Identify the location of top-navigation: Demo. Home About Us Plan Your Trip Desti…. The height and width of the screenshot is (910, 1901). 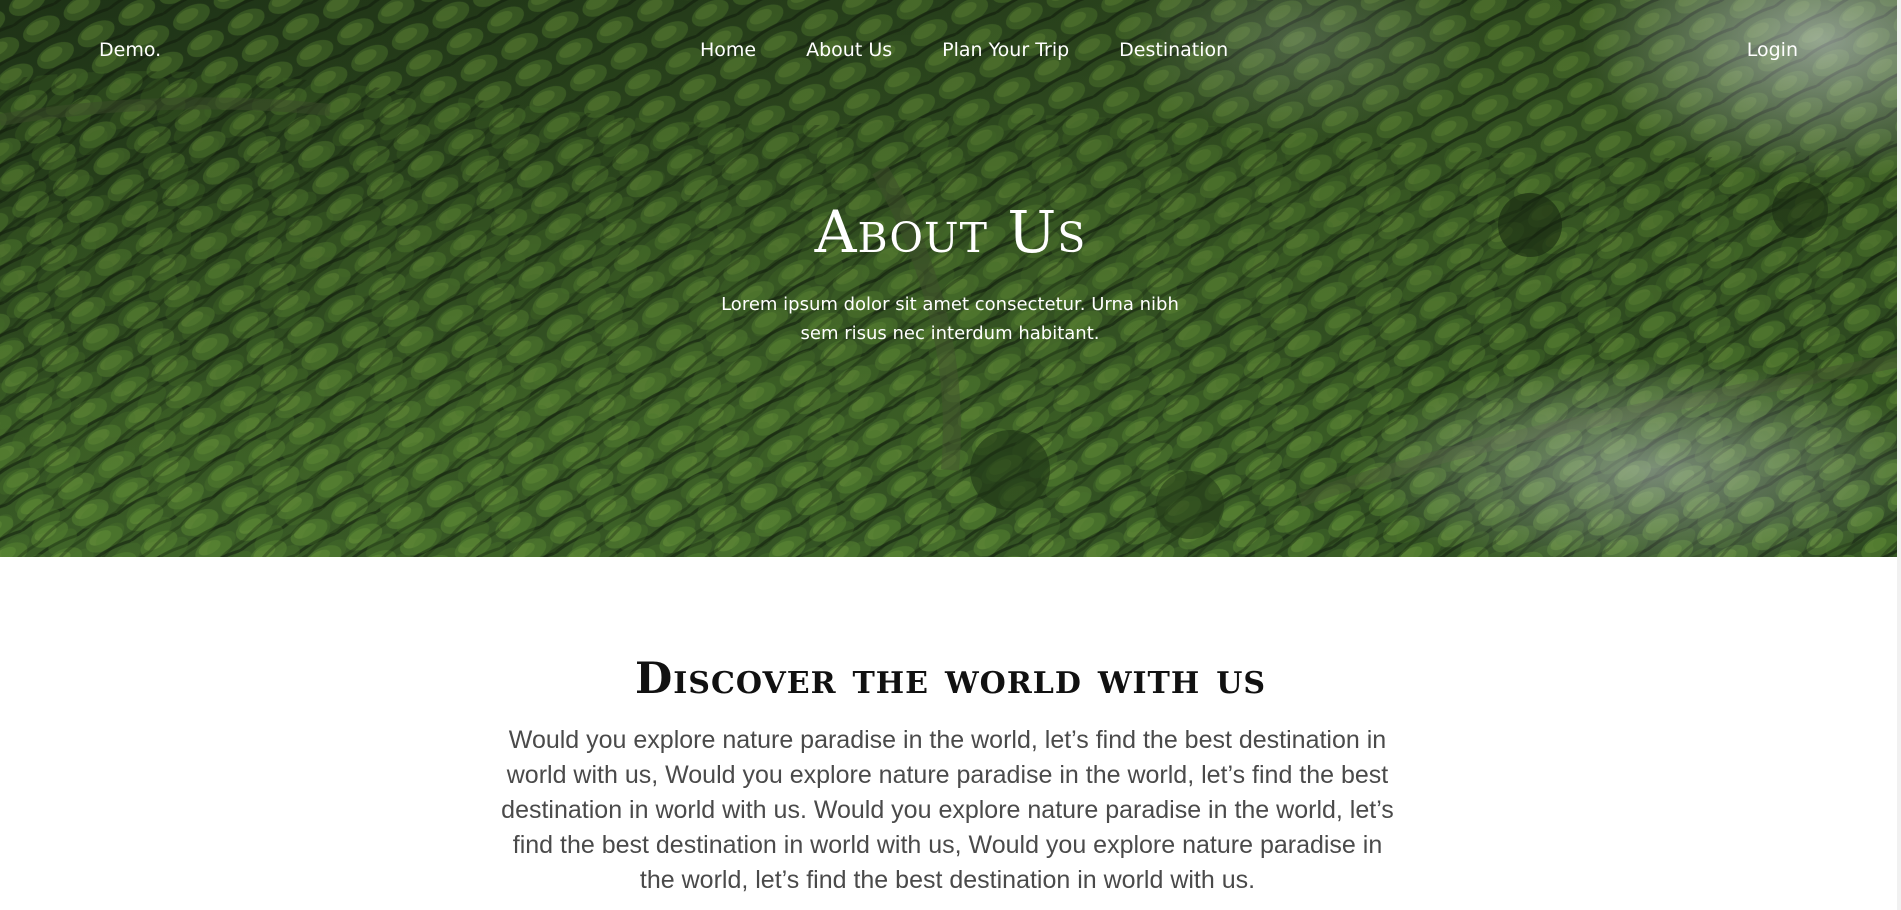
(950, 51).